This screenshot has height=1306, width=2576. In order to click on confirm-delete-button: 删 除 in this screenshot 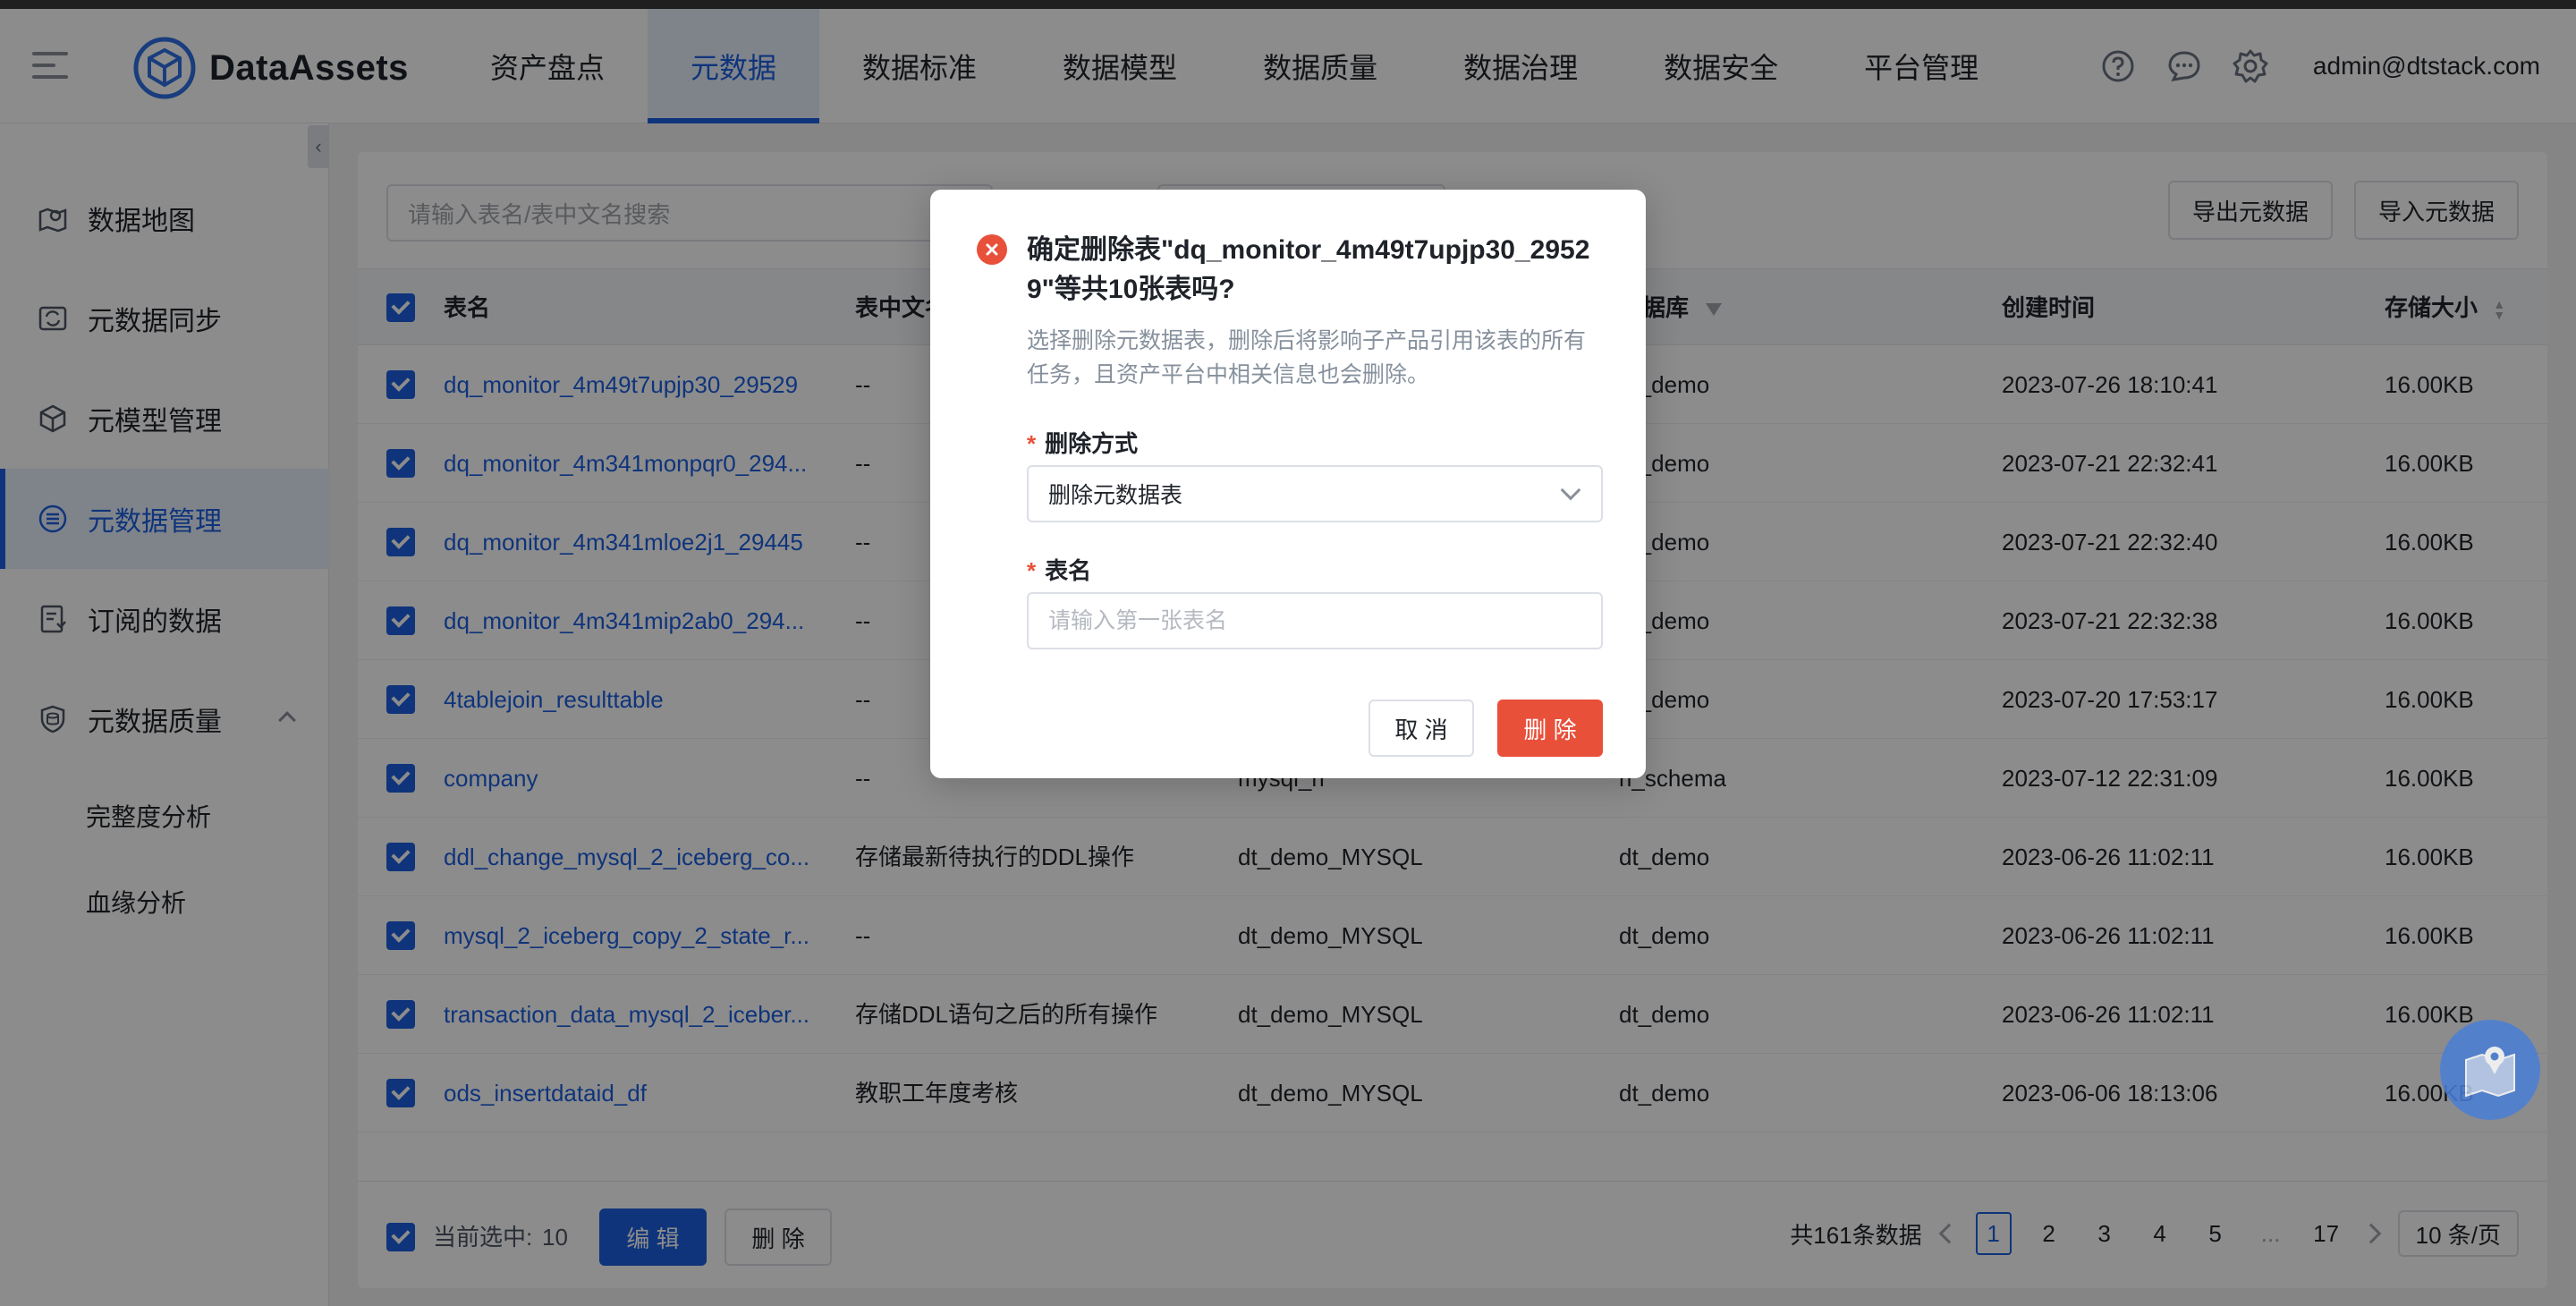, I will do `click(1550, 729)`.